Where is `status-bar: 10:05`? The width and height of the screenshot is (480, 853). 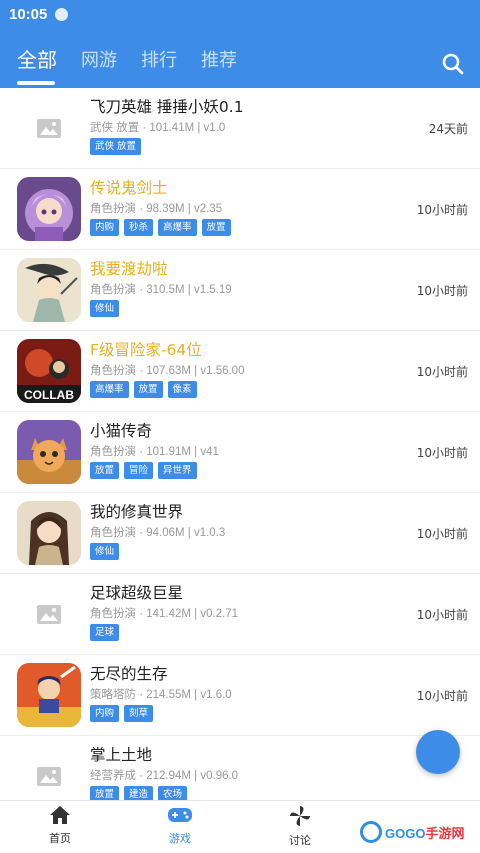
status-bar: 10:05 is located at coordinates (240, 14).